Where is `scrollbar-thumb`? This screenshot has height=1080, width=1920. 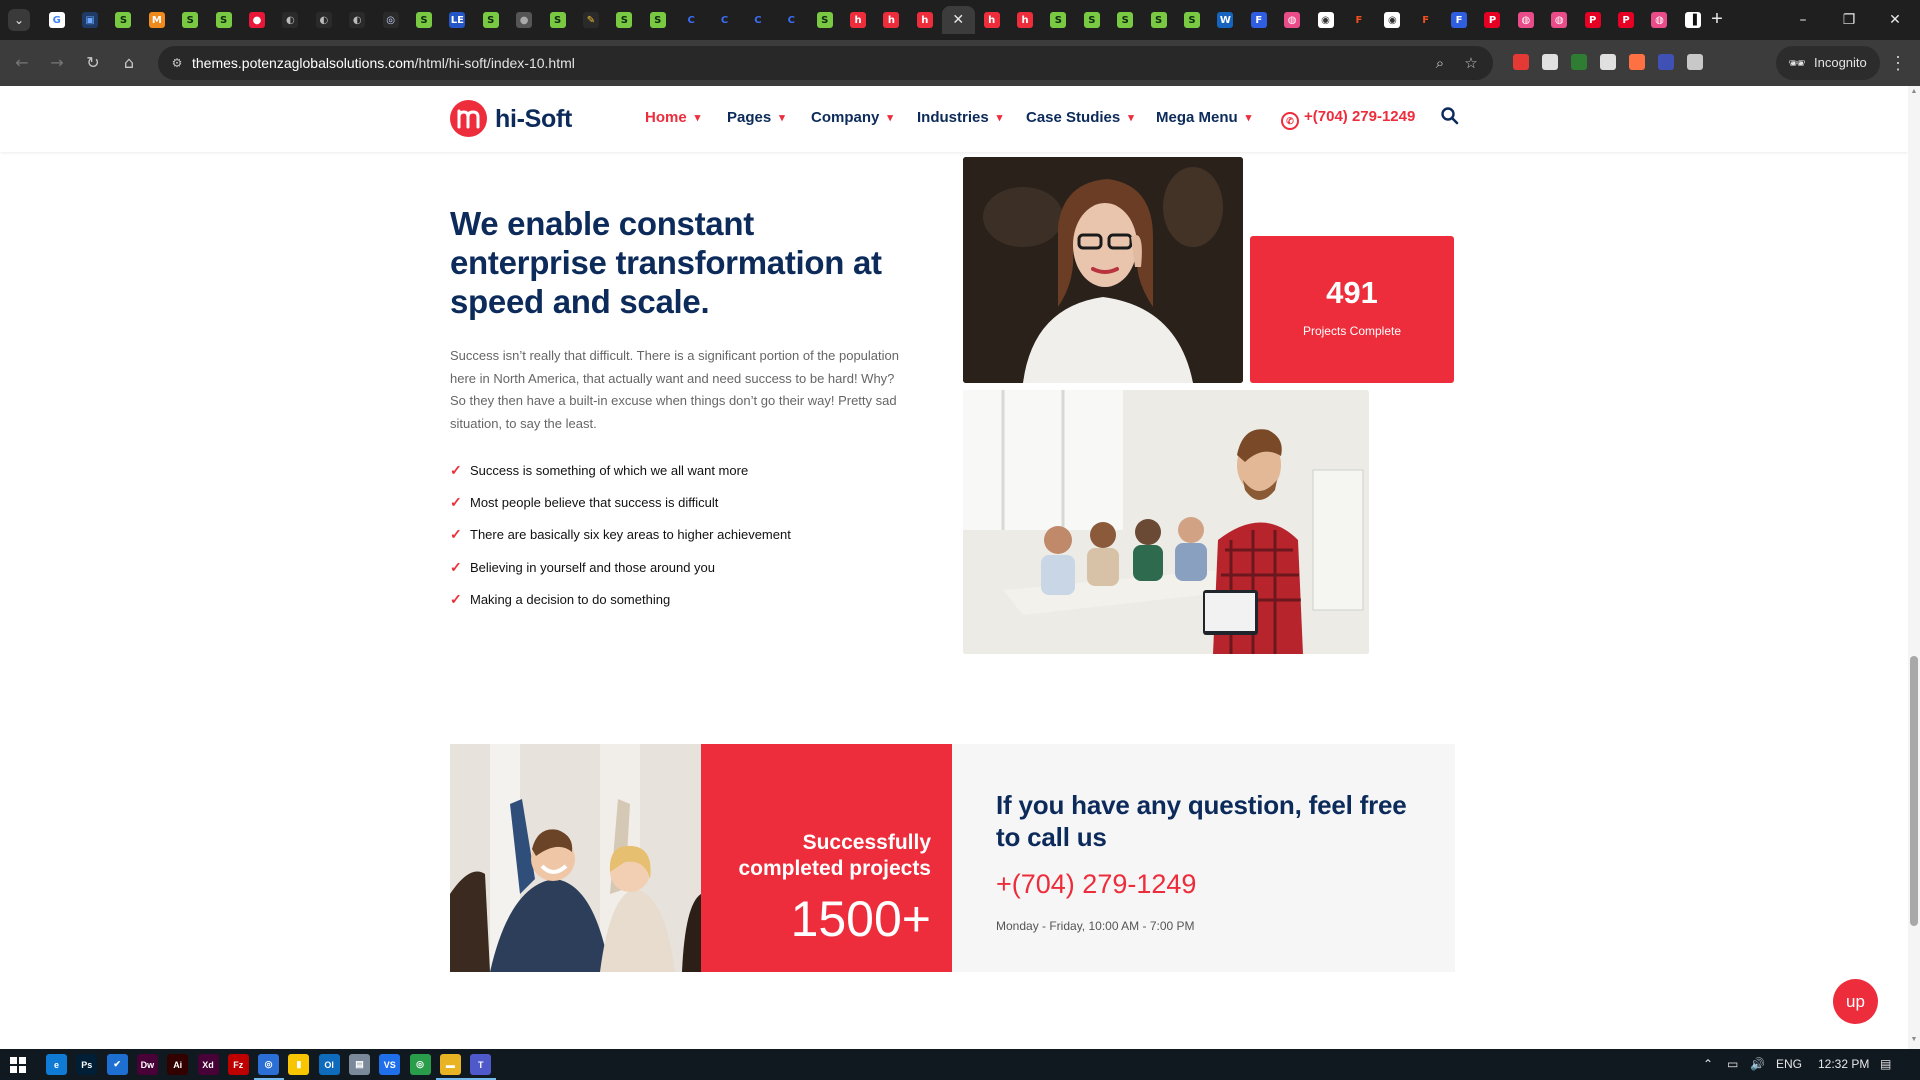 scrollbar-thumb is located at coordinates (1914, 791).